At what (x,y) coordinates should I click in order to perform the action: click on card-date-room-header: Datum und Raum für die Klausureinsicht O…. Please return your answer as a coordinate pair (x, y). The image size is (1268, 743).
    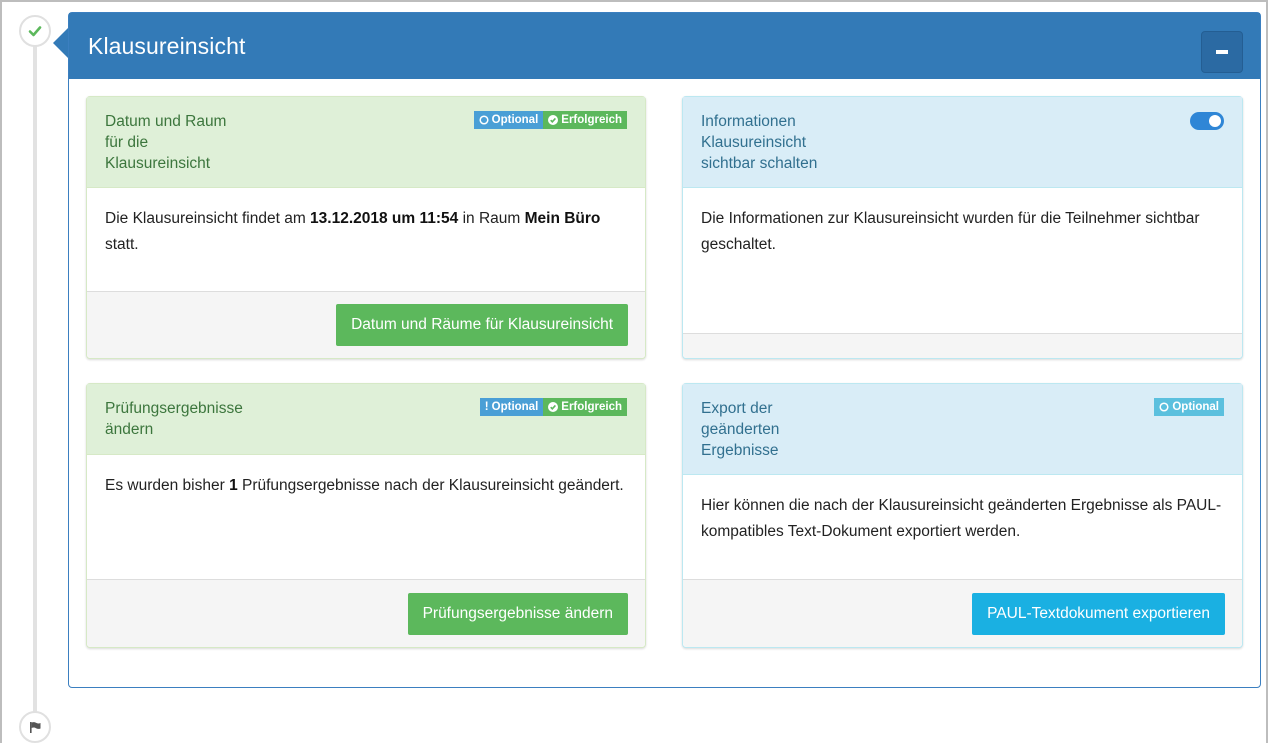
    Looking at the image, I should click on (366, 142).